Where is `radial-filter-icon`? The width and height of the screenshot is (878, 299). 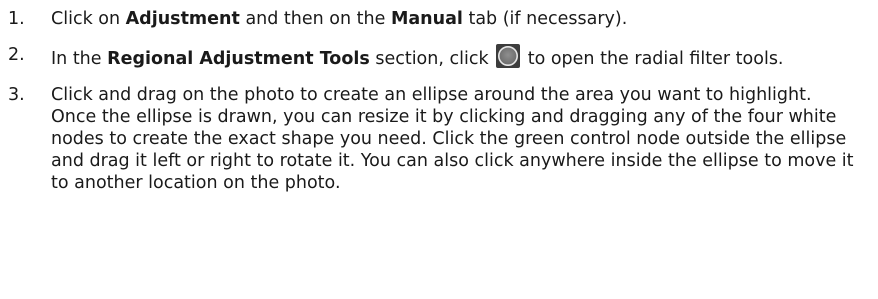 radial-filter-icon is located at coordinates (508, 56).